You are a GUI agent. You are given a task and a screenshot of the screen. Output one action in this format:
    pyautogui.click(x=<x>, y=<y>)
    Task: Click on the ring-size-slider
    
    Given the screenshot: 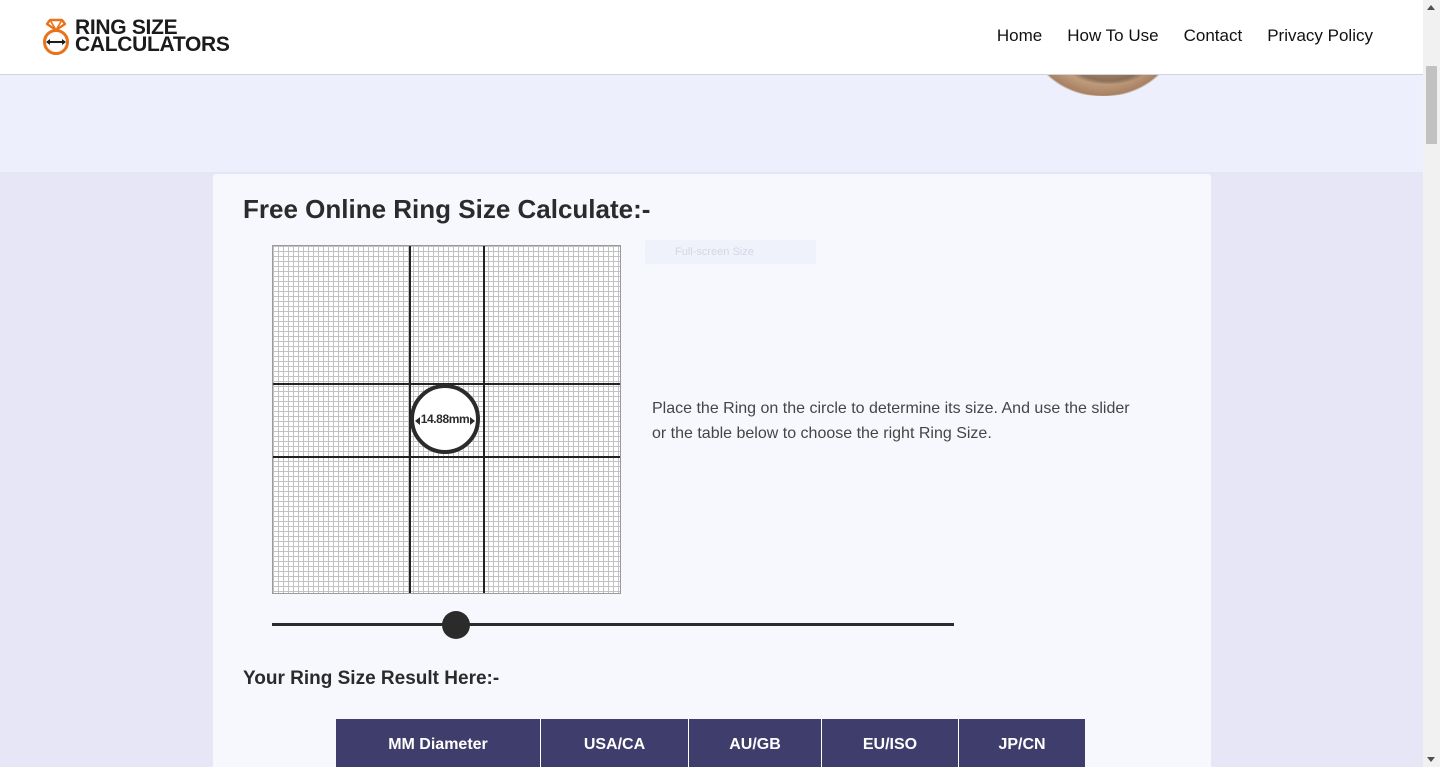 What is the action you would take?
    pyautogui.click(x=613, y=625)
    